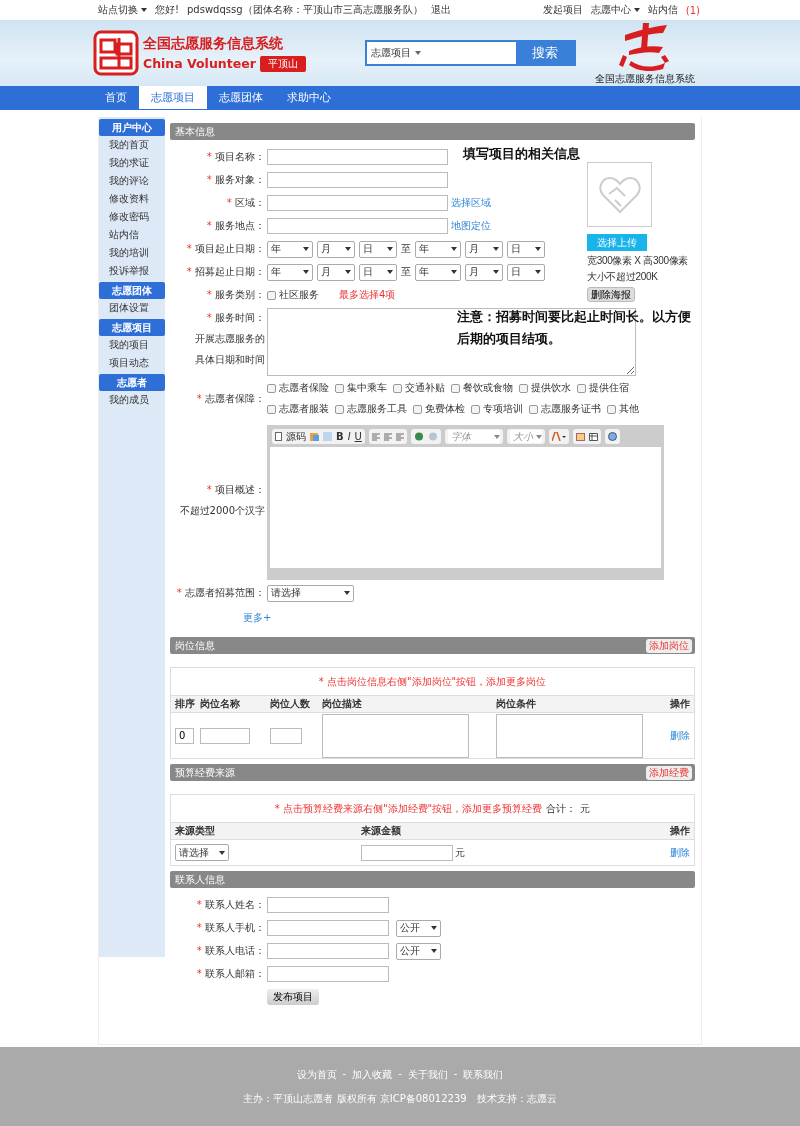  What do you see at coordinates (371, 409) in the screenshot?
I see `checkbox-option: 志愿服务工具` at bounding box center [371, 409].